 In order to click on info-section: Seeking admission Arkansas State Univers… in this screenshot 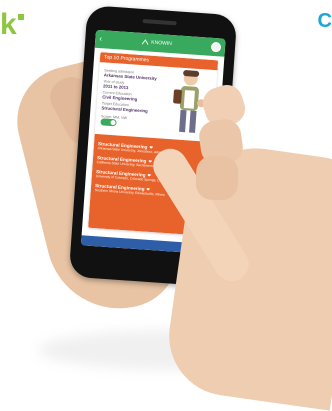, I will do `click(131, 97)`.